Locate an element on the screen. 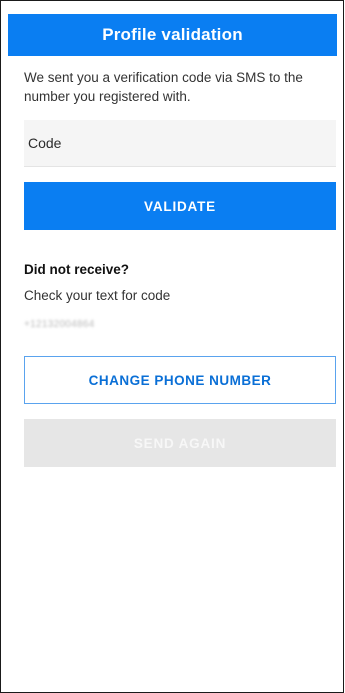 The width and height of the screenshot is (345, 693). page-title: Profile validation is located at coordinates (172, 34).